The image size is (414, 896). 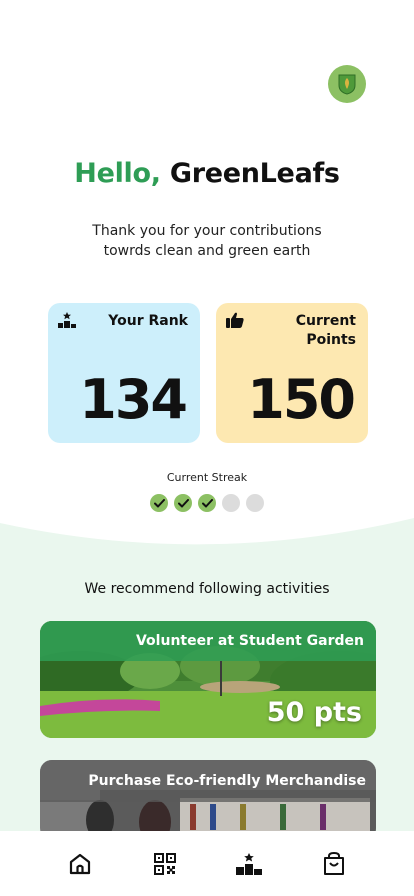 I want to click on points-label-line-1: Current, so click(x=325, y=321).